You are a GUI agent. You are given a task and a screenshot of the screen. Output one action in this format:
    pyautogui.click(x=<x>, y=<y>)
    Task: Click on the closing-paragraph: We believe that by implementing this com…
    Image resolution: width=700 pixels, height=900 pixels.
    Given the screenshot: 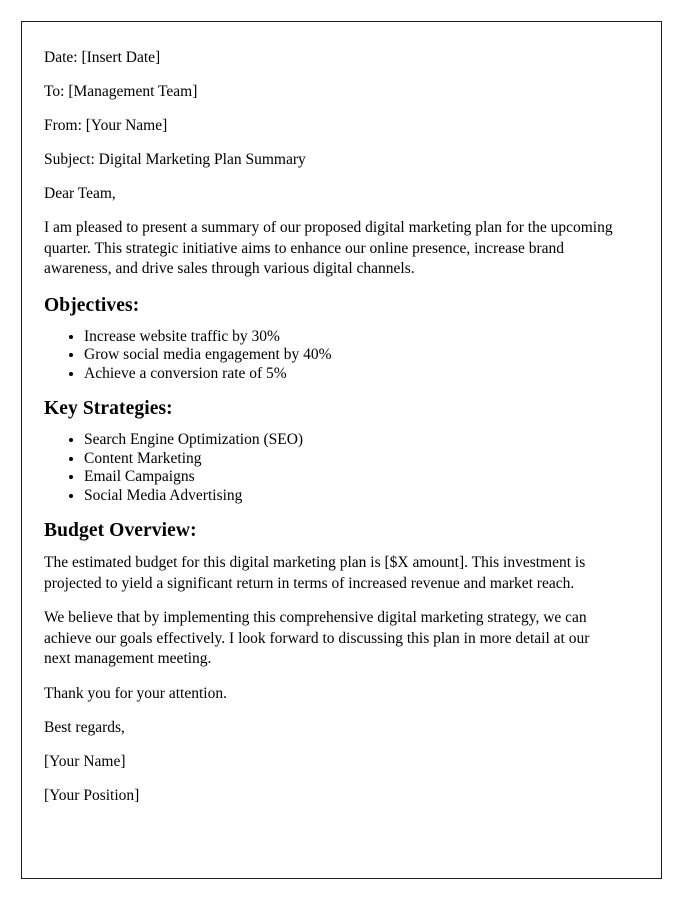 What is the action you would take?
    pyautogui.click(x=317, y=638)
    